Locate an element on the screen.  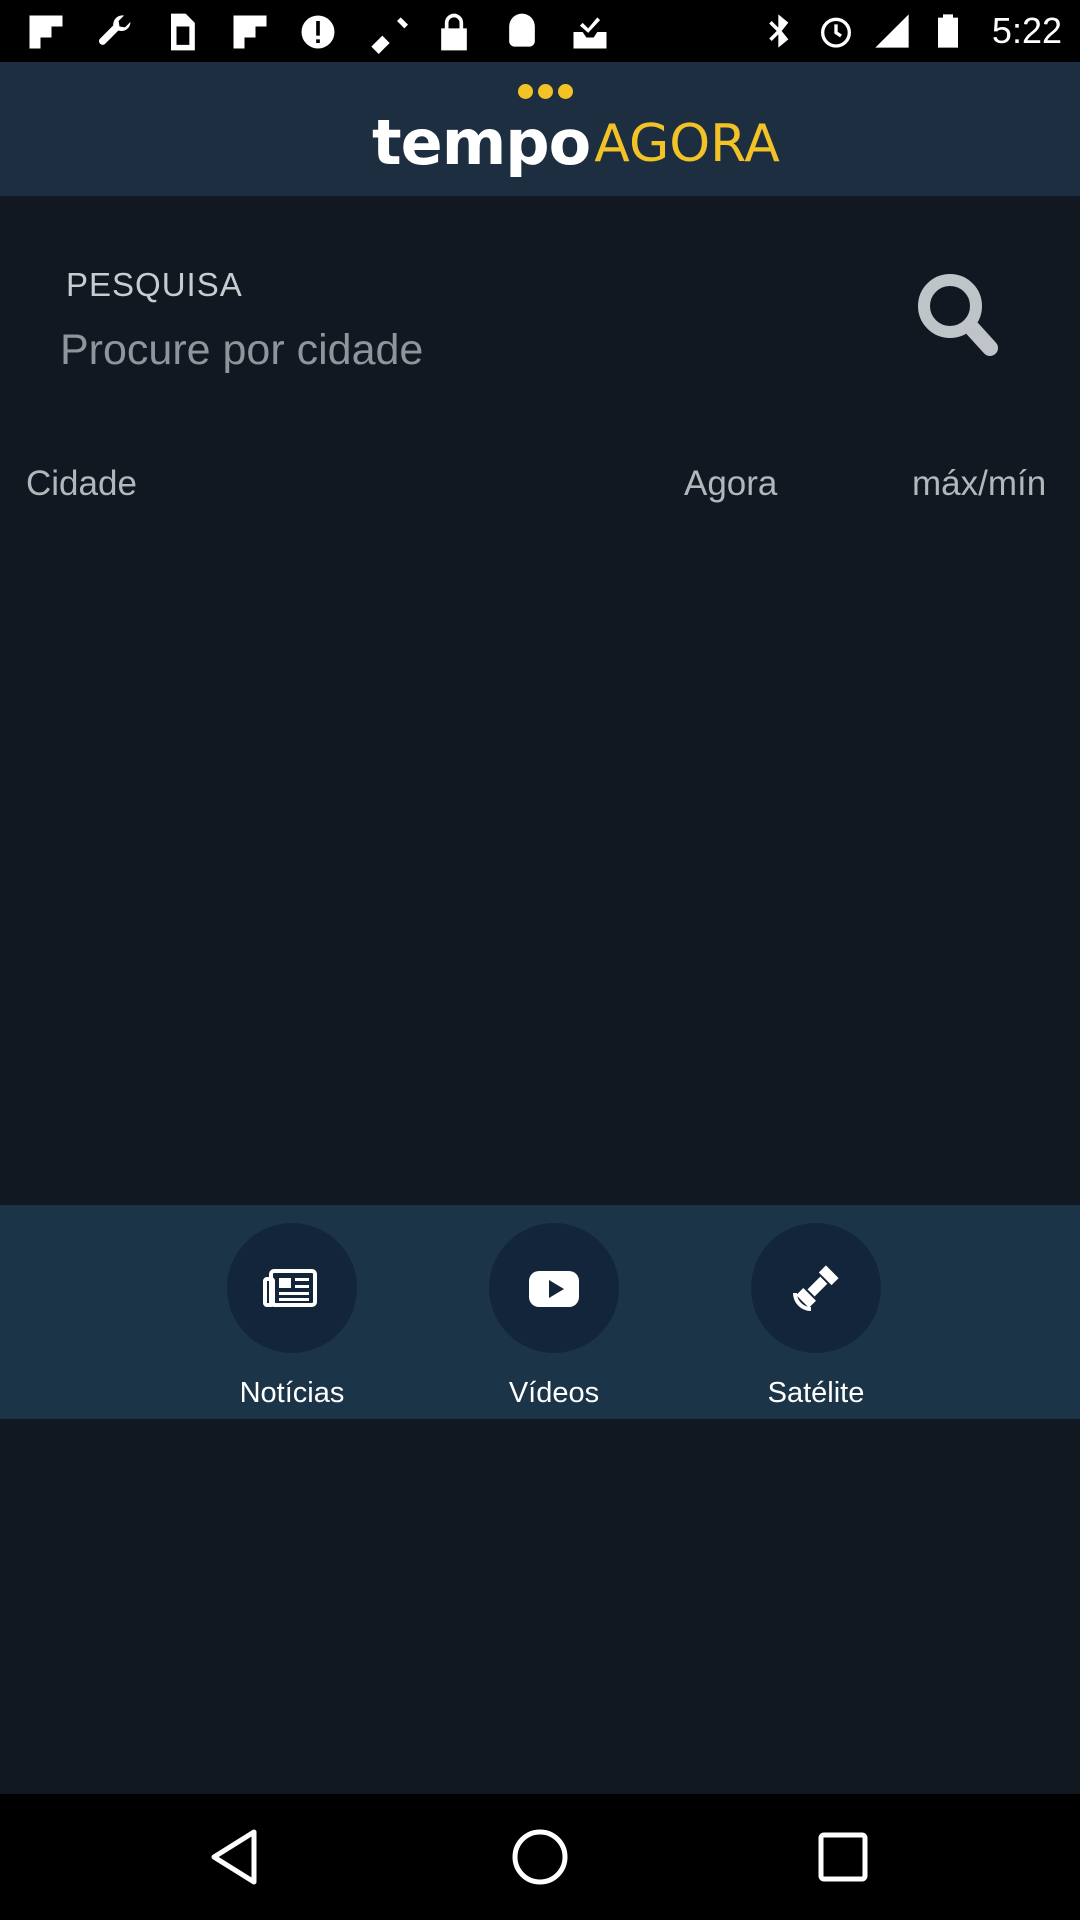
system-nav-bar is located at coordinates (540, 1857).